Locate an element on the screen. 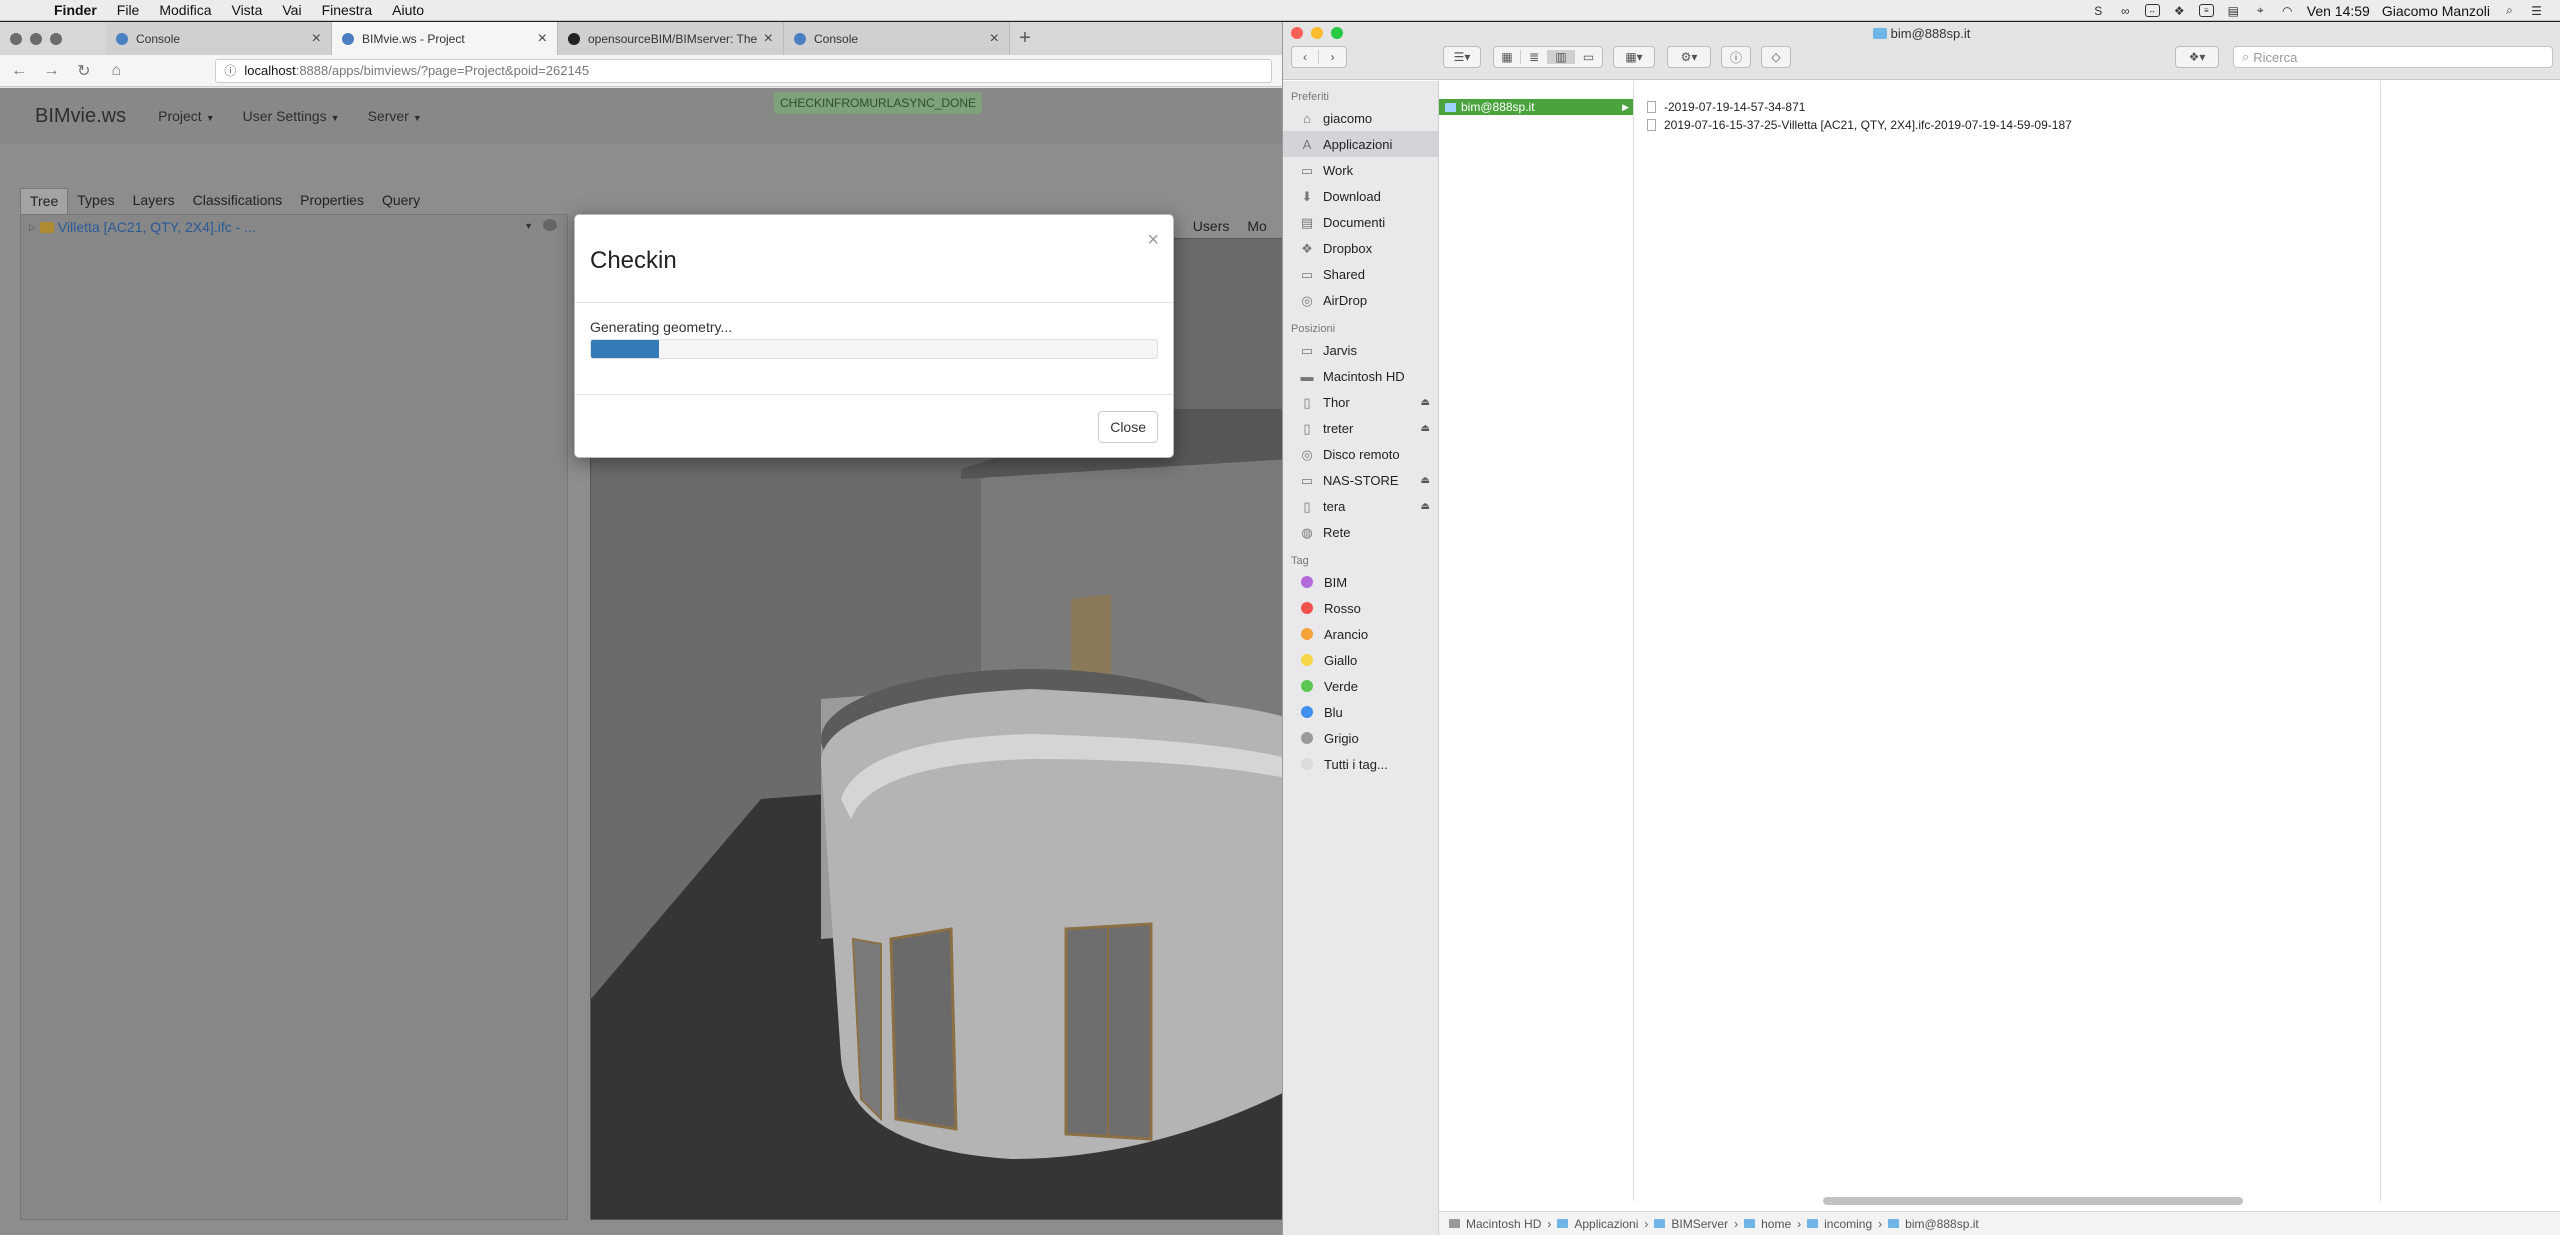  tab-console-1: Console × is located at coordinates (219, 38).